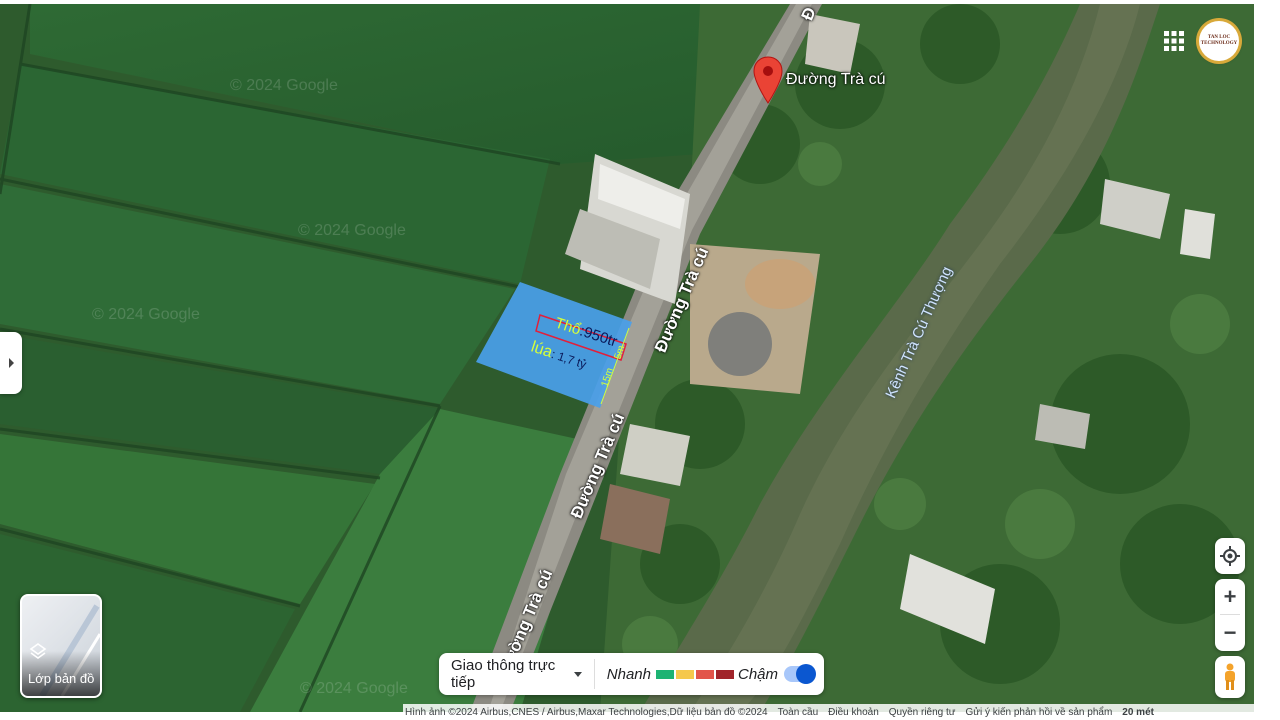  I want to click on footer-link-global: Toàn cầu, so click(798, 712).